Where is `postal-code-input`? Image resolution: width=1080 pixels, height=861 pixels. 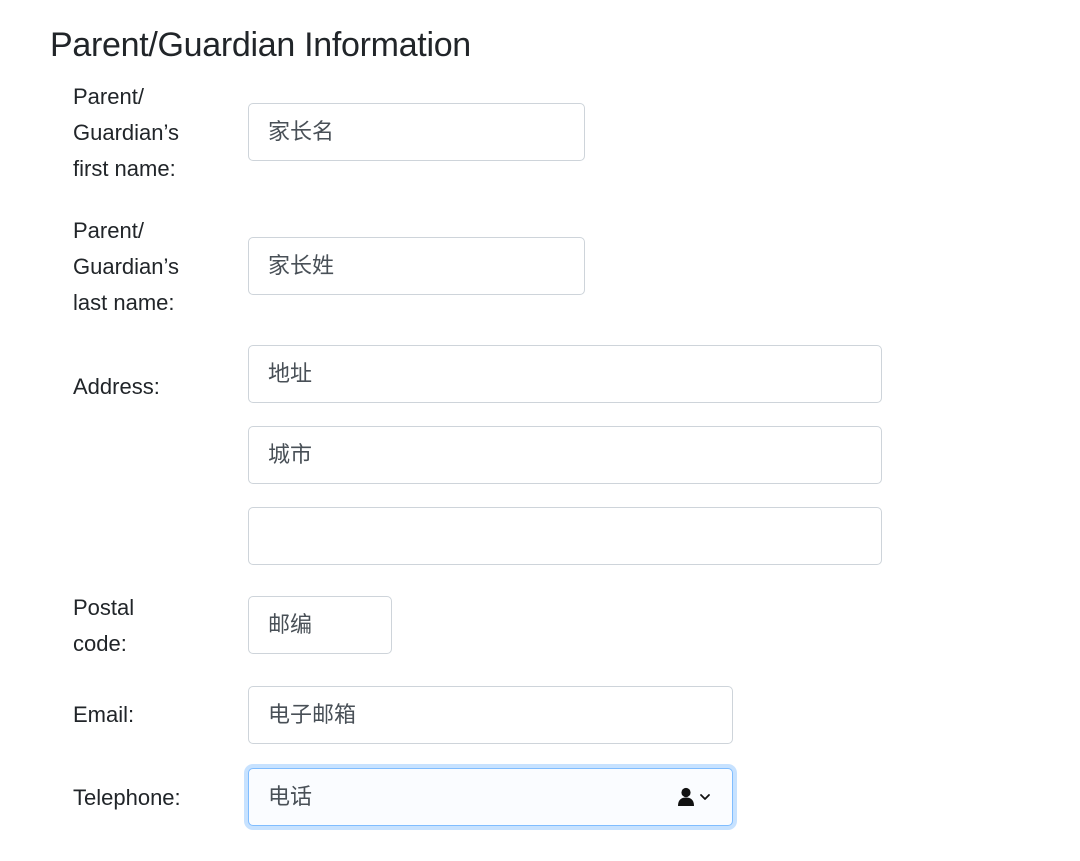 postal-code-input is located at coordinates (320, 625).